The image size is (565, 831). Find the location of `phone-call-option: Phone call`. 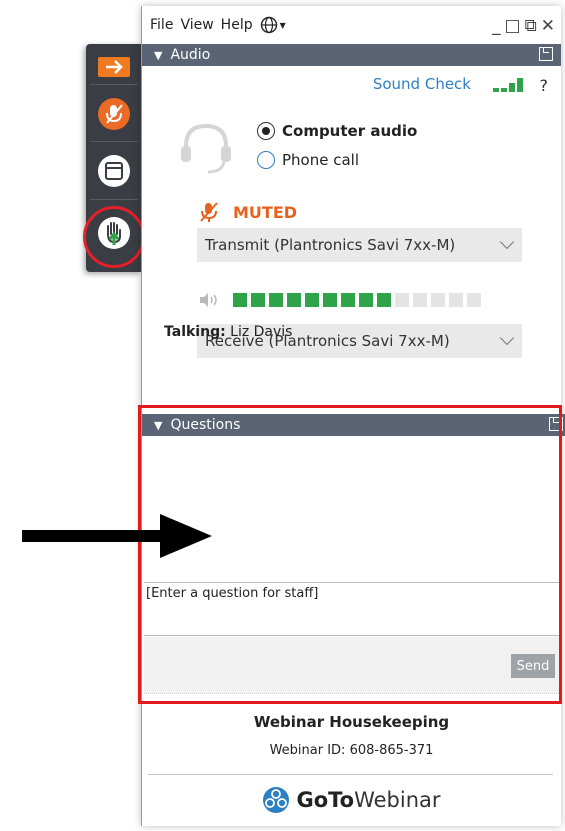

phone-call-option: Phone call is located at coordinates (308, 160).